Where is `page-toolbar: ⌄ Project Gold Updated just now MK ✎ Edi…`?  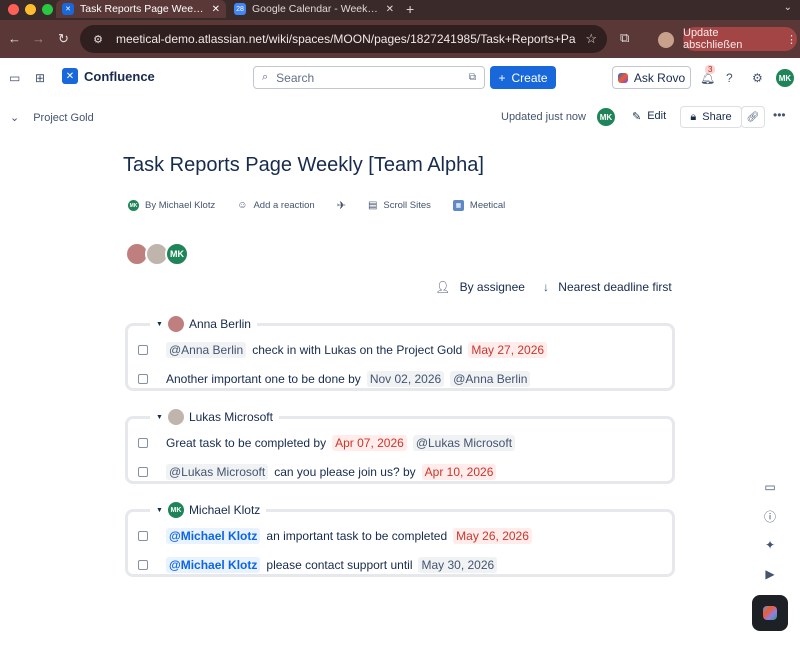 page-toolbar: ⌄ Project Gold Updated just now MK ✎ Edi… is located at coordinates (400, 118).